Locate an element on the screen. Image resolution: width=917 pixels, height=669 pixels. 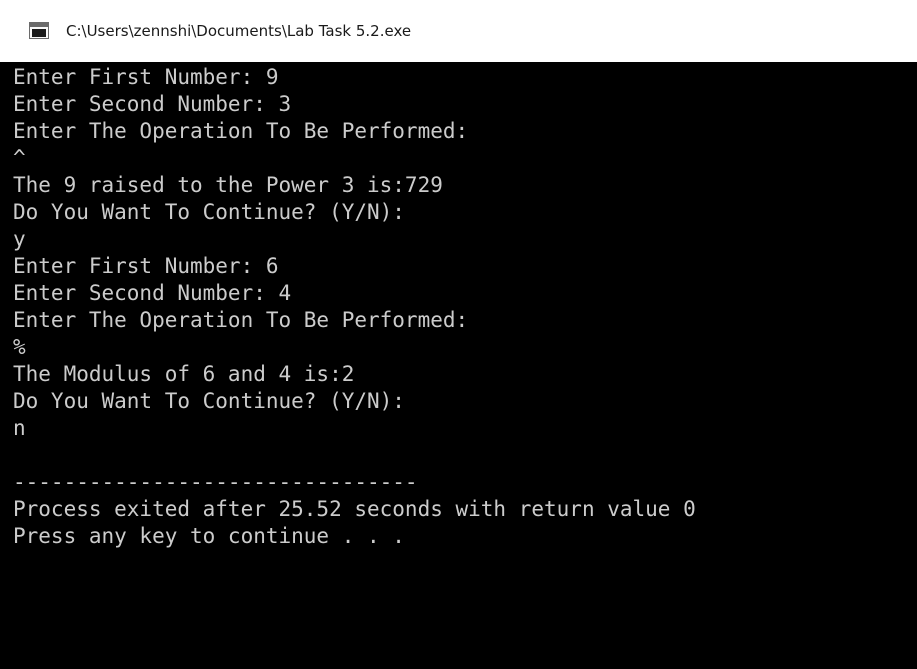
press-any-key-line: Press any key to continue . . . is located at coordinates (209, 536).